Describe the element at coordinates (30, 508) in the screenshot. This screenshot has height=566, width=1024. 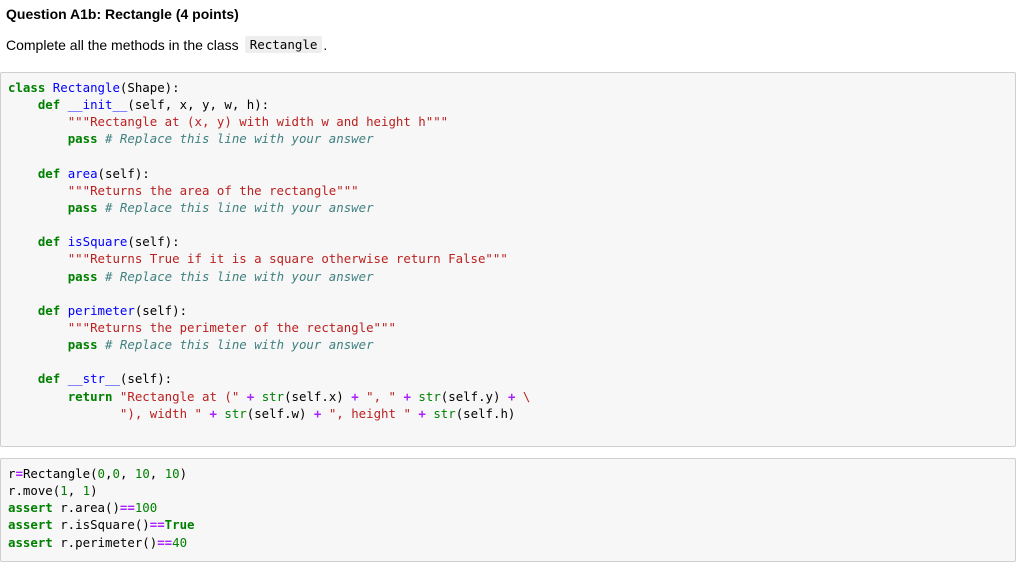
I see `test_cell-token: assert` at that location.